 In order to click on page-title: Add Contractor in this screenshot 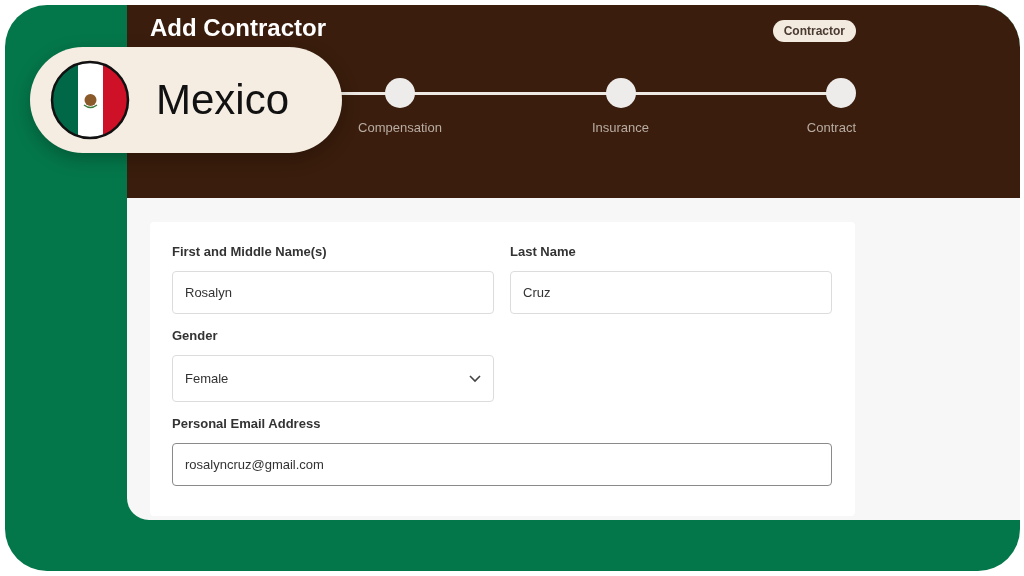, I will do `click(238, 28)`.